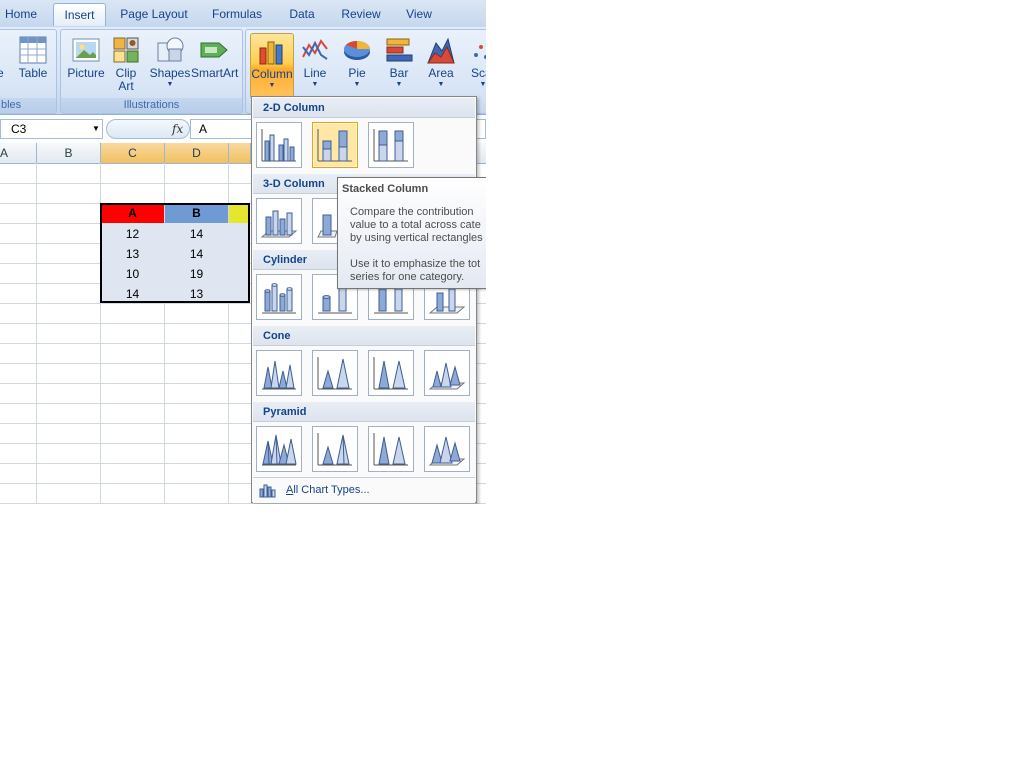  I want to click on 3d-pyramid-icon, so click(447, 451).